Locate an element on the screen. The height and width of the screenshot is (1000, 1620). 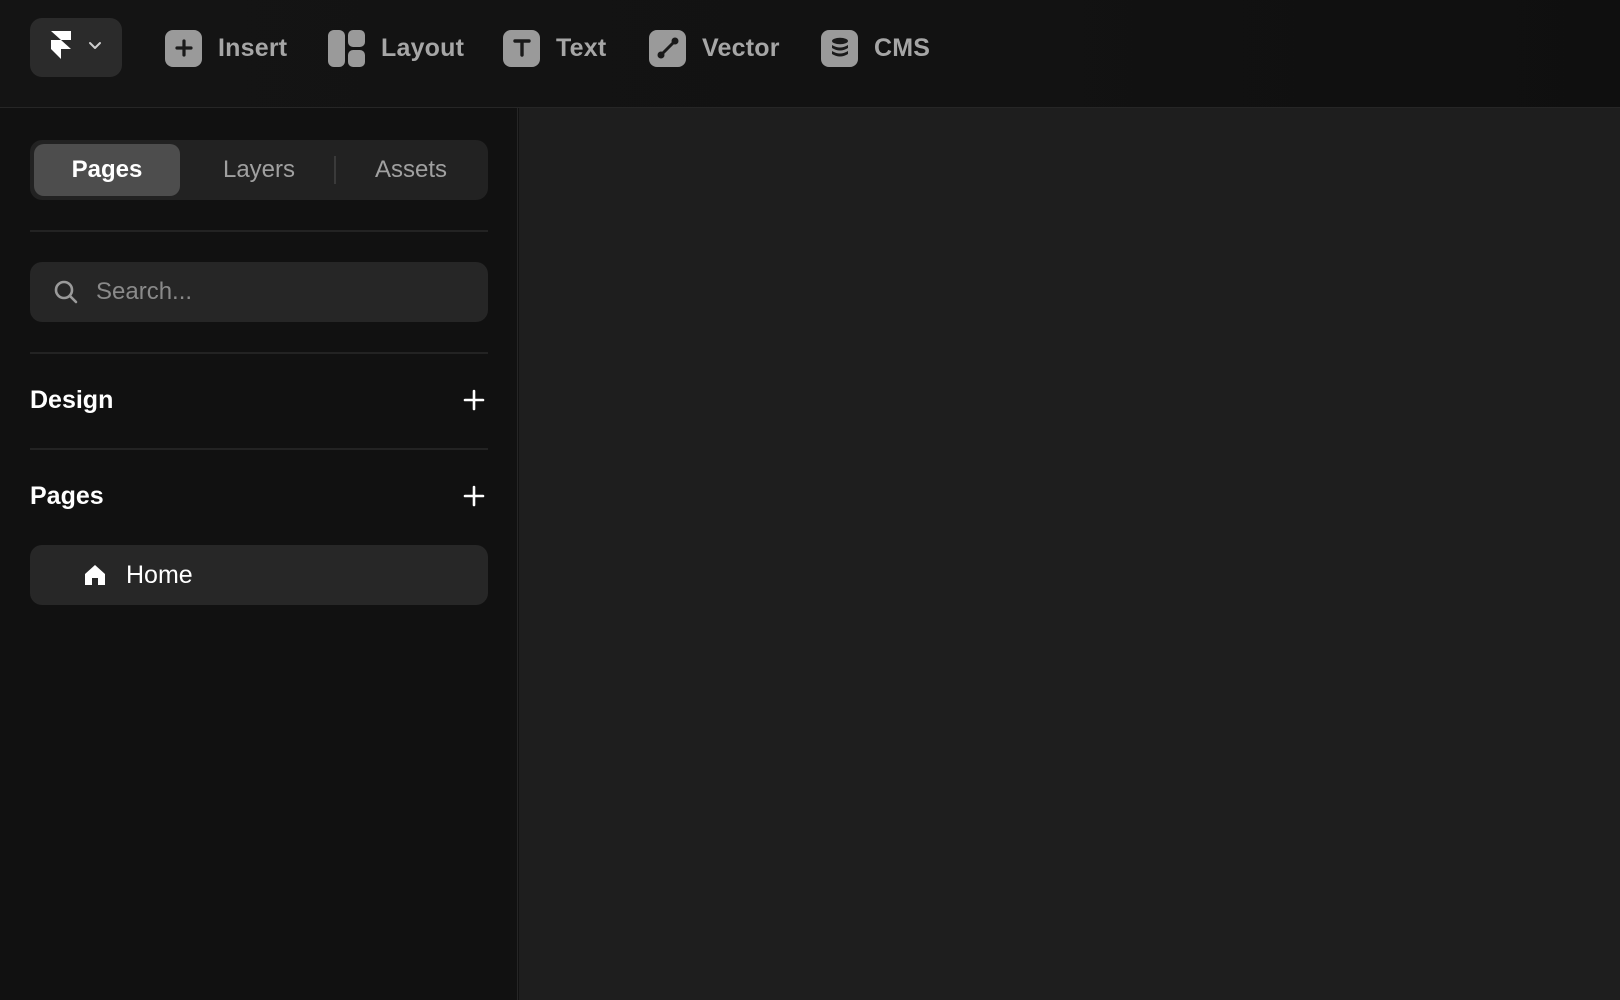
home-icon is located at coordinates (95, 575).